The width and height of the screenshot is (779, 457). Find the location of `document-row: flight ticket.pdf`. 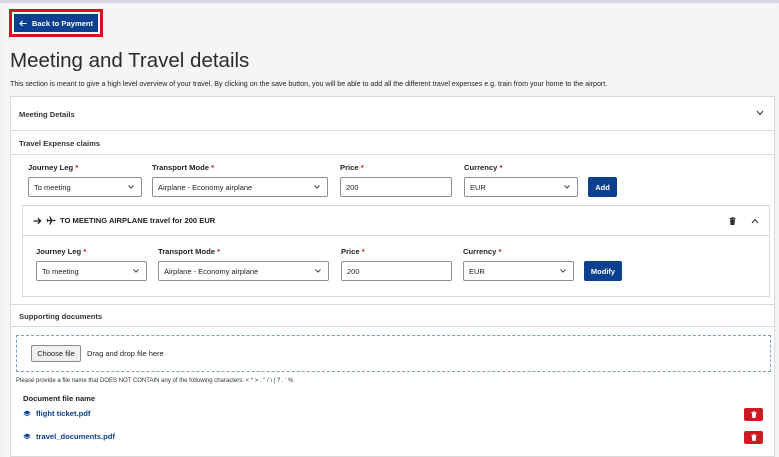

document-row: flight ticket.pdf is located at coordinates (56, 413).